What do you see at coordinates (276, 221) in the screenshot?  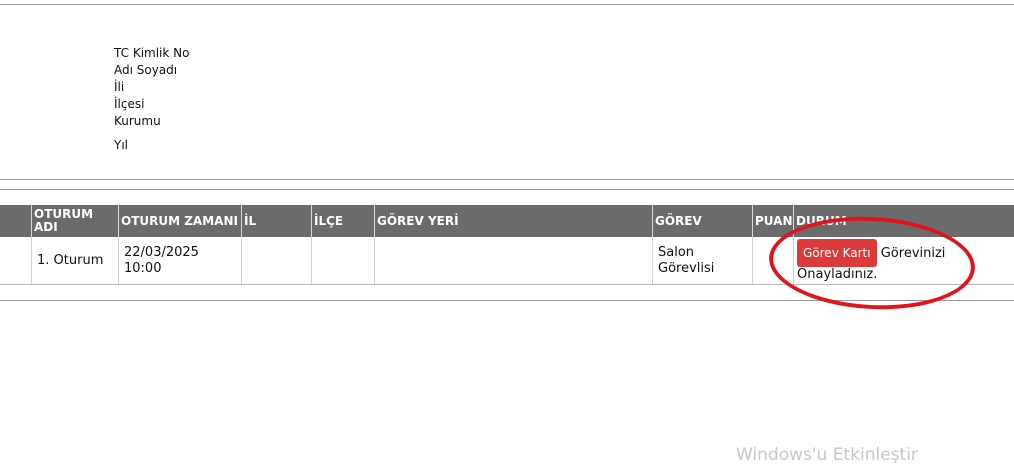 I see `header-il: İL` at bounding box center [276, 221].